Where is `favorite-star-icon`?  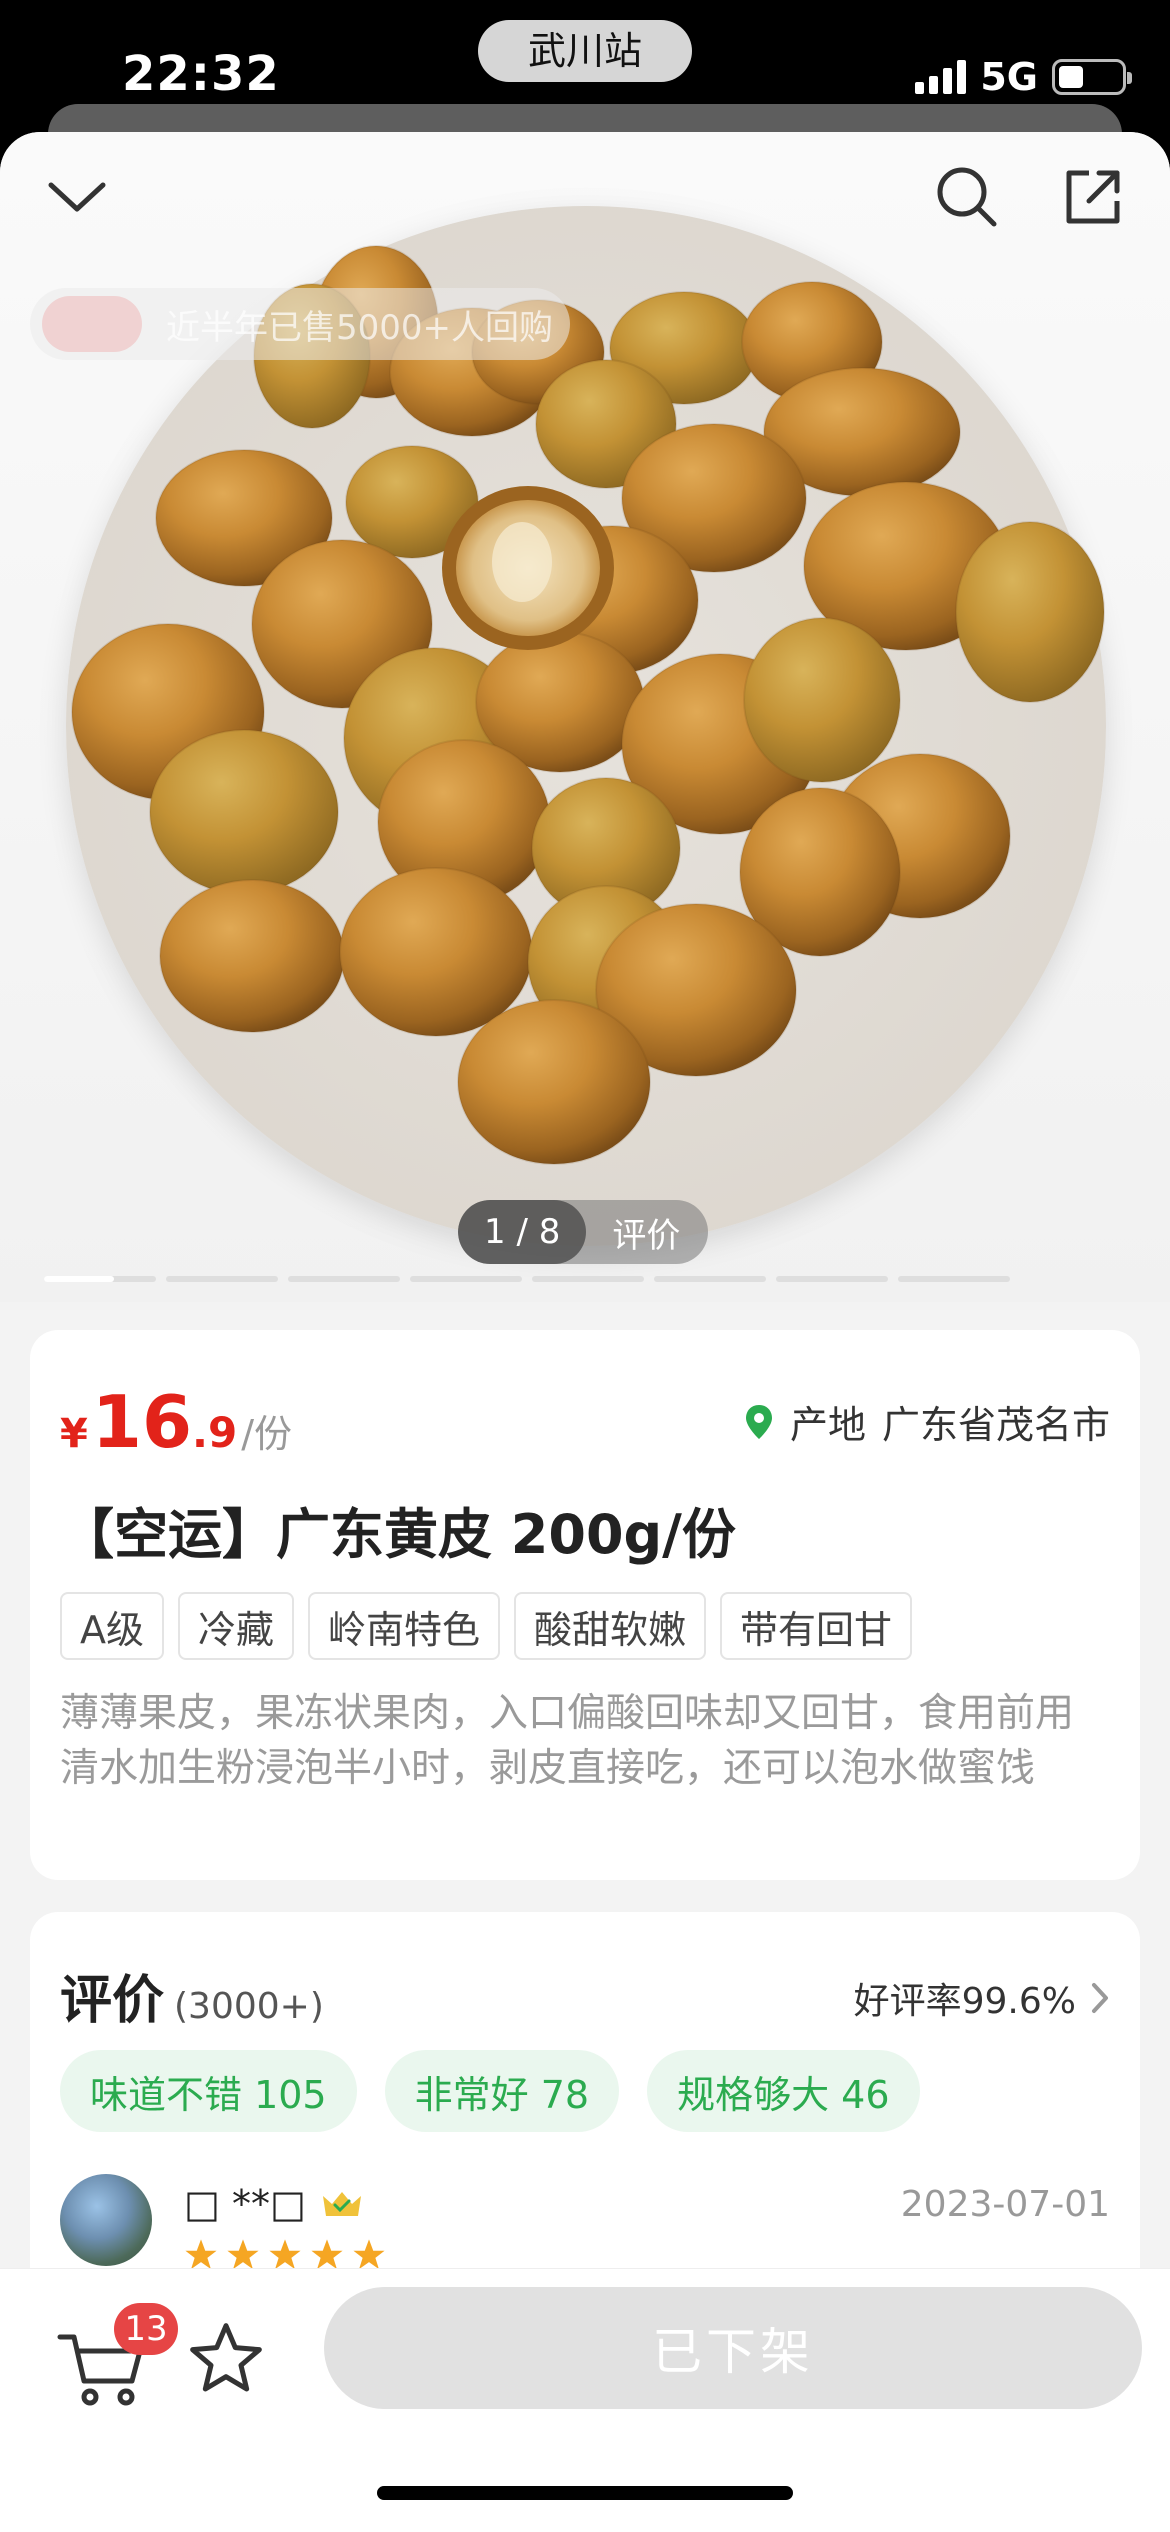
favorite-star-icon is located at coordinates (226, 2357).